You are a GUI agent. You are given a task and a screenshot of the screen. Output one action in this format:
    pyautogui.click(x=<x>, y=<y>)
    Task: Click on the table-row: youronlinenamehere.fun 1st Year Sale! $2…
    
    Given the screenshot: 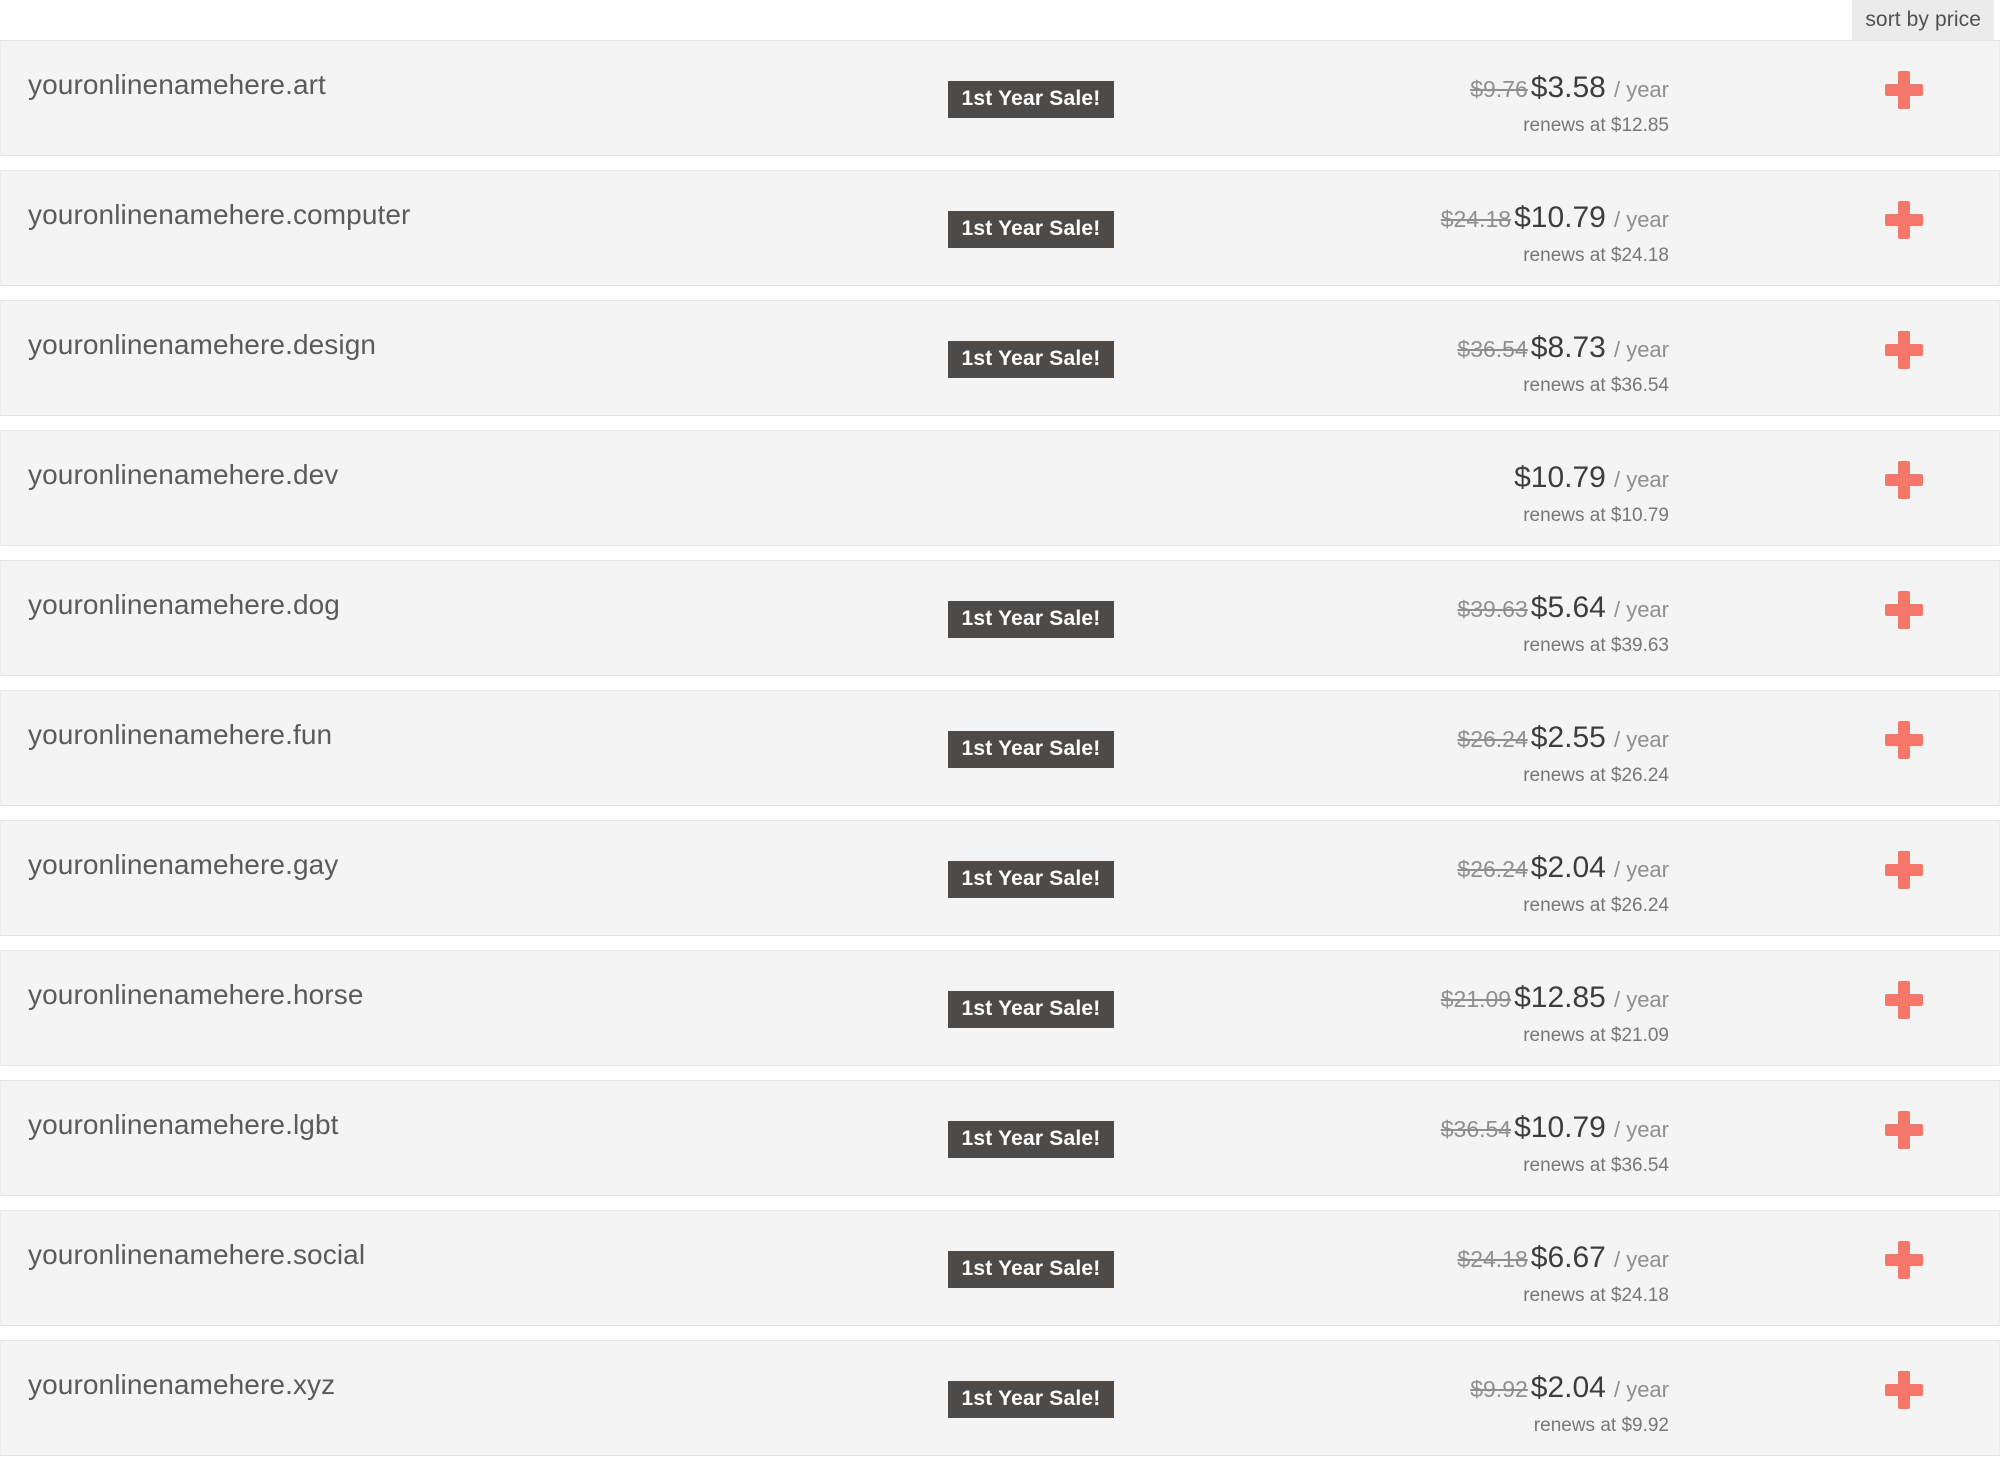 What is the action you would take?
    pyautogui.click(x=1000, y=748)
    